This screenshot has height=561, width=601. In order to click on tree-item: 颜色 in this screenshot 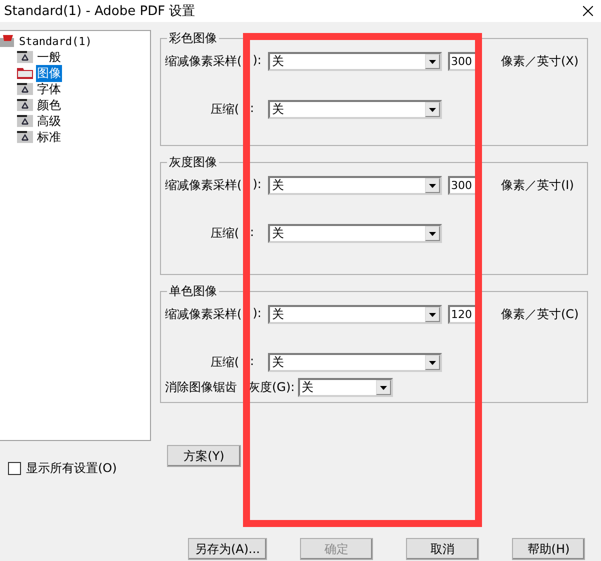, I will do `click(49, 105)`.